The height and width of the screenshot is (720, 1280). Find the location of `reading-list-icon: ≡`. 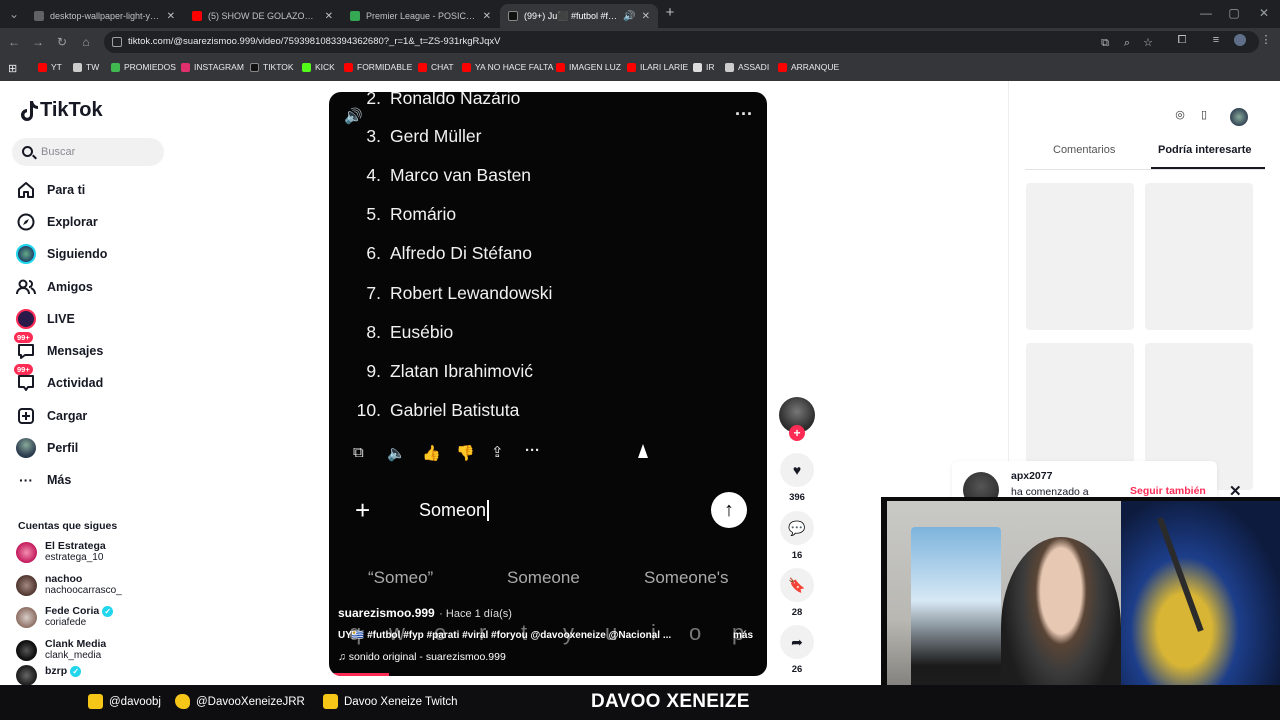

reading-list-icon: ≡ is located at coordinates (1216, 40).